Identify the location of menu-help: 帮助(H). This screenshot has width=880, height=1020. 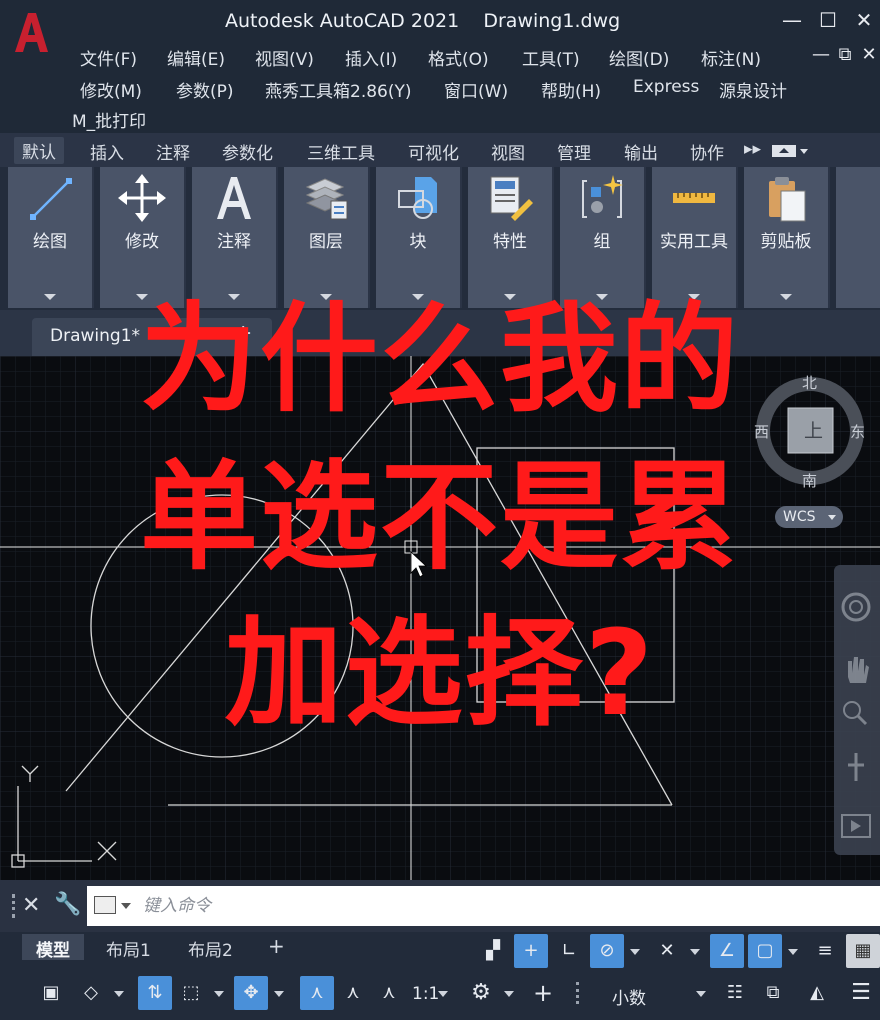
(571, 89).